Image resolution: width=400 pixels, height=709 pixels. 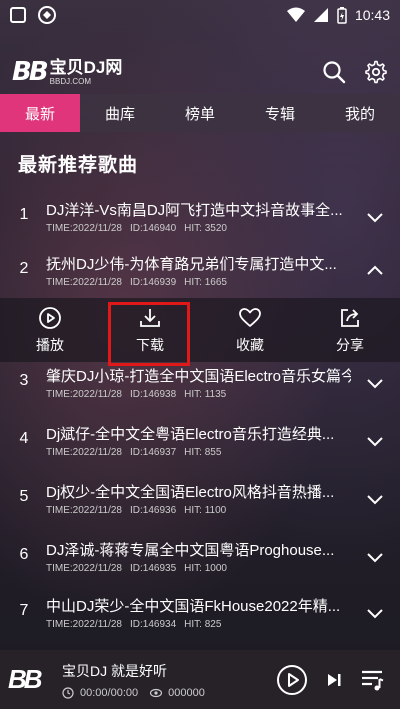 What do you see at coordinates (376, 72) in the screenshot?
I see `settings-gear-icon` at bounding box center [376, 72].